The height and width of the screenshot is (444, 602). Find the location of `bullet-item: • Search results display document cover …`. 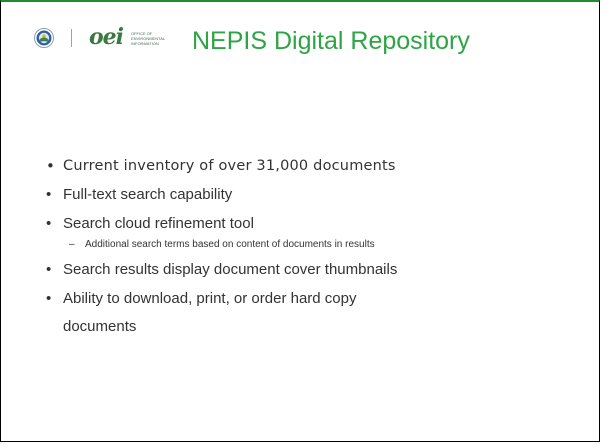

bullet-item: • Search results display document cover … is located at coordinates (313, 270).